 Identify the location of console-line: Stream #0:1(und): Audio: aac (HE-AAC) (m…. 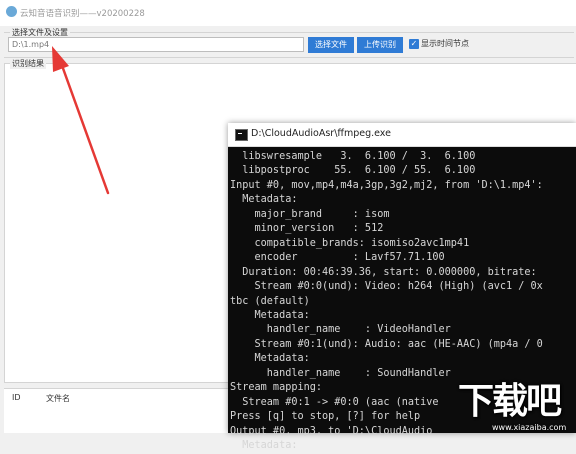
(398, 344).